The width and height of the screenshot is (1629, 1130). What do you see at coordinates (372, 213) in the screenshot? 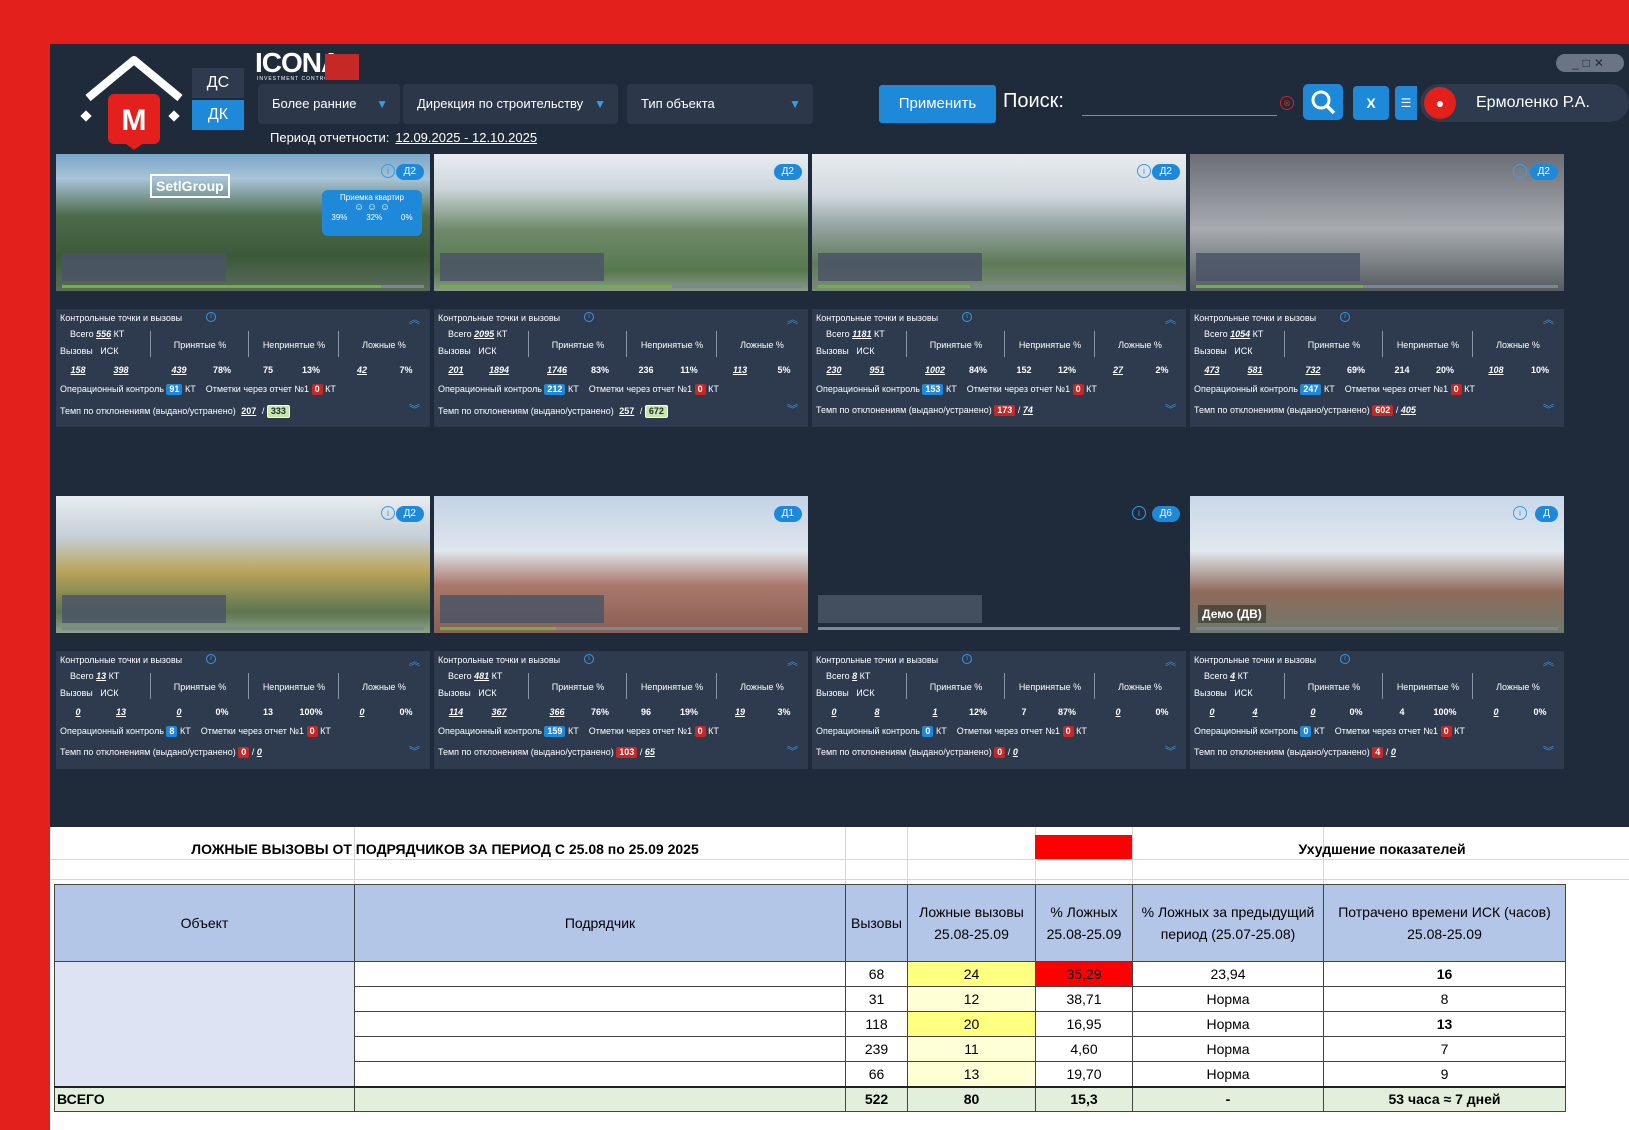
I see `priemka-widget: Приемка квартир ☺ ☺ ☺ 39% 32% 0%` at bounding box center [372, 213].